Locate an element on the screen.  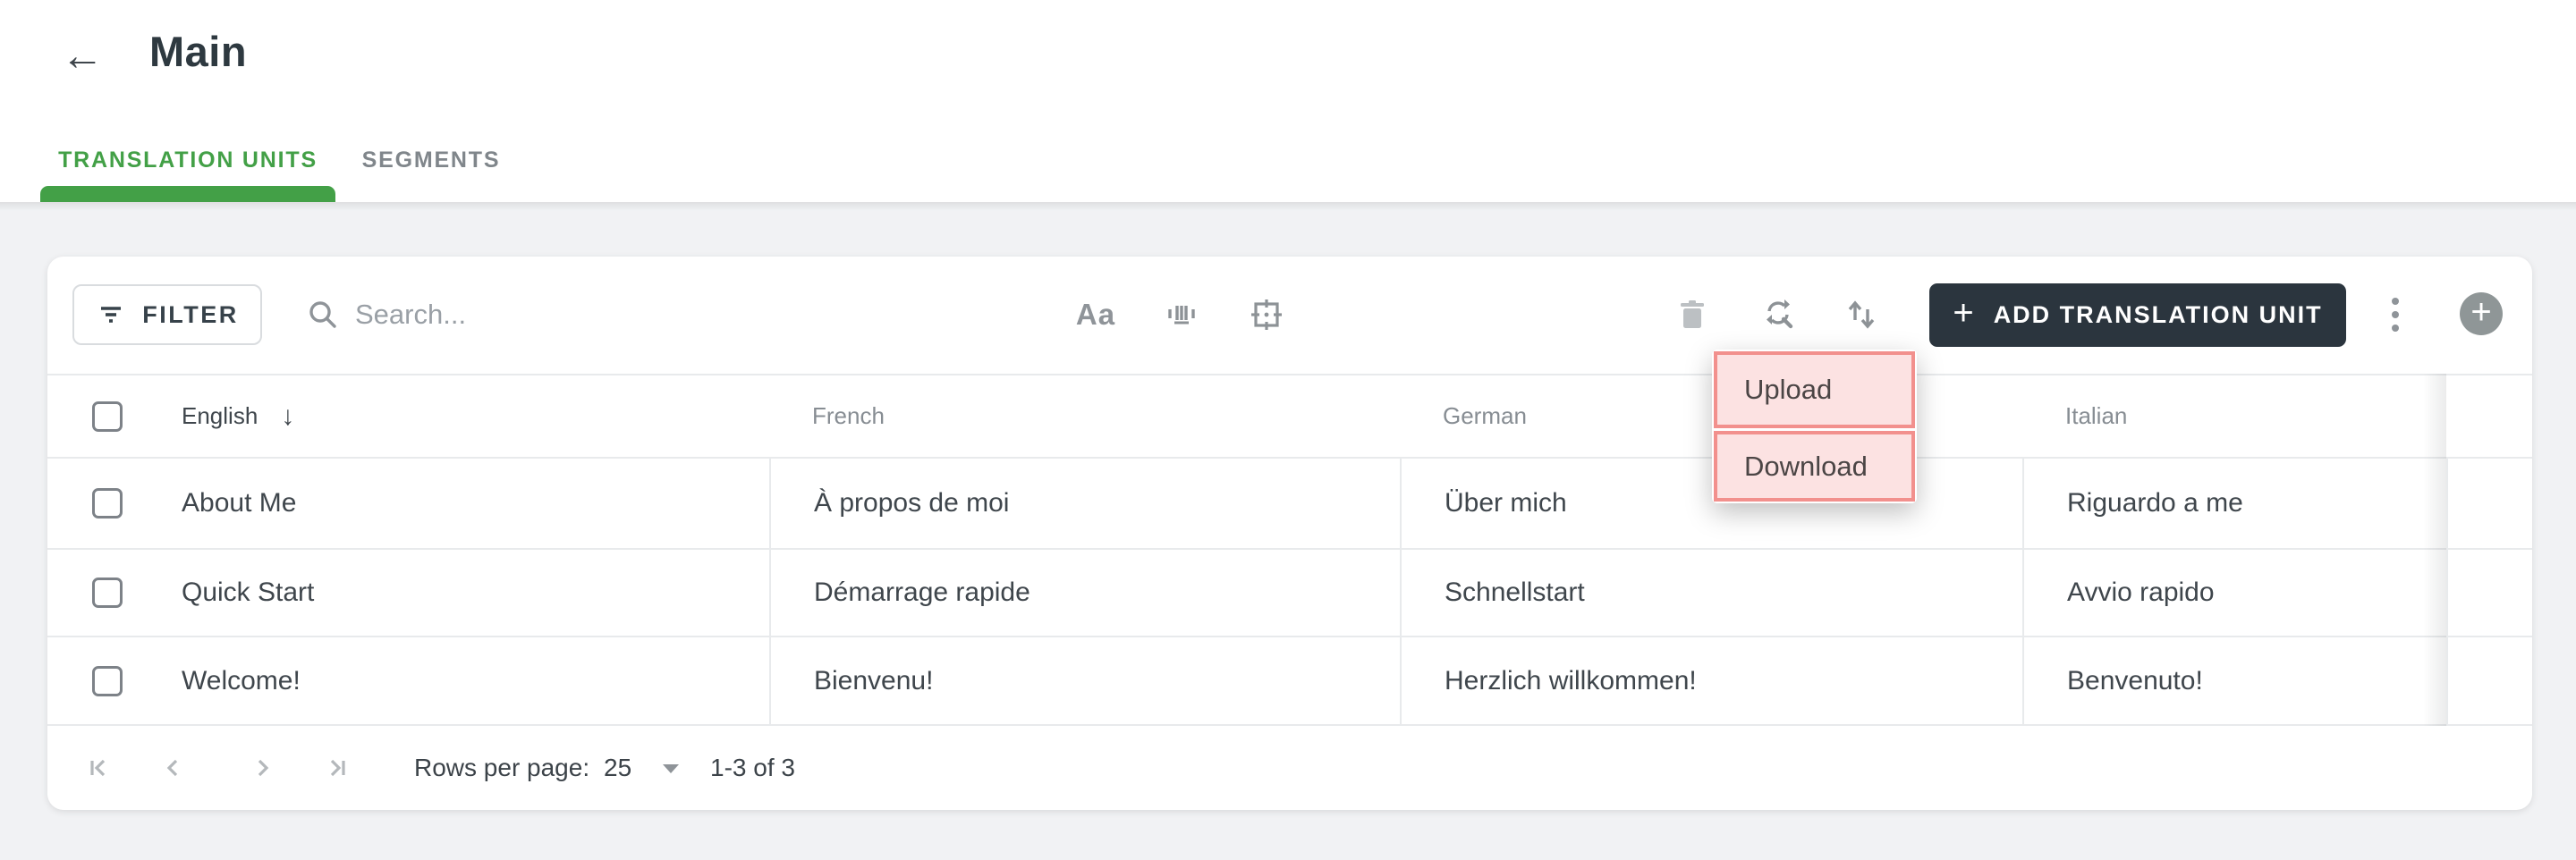
column-label: French is located at coordinates (848, 416).